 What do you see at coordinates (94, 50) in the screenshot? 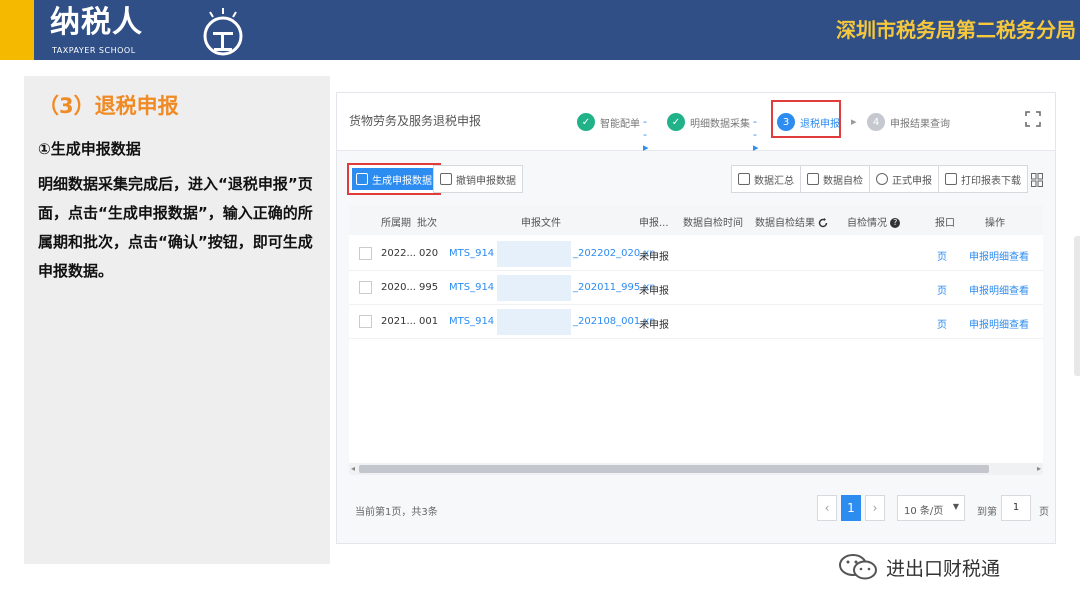
I see `logo-subtitle: TAXPAYER SCHOOL` at bounding box center [94, 50].